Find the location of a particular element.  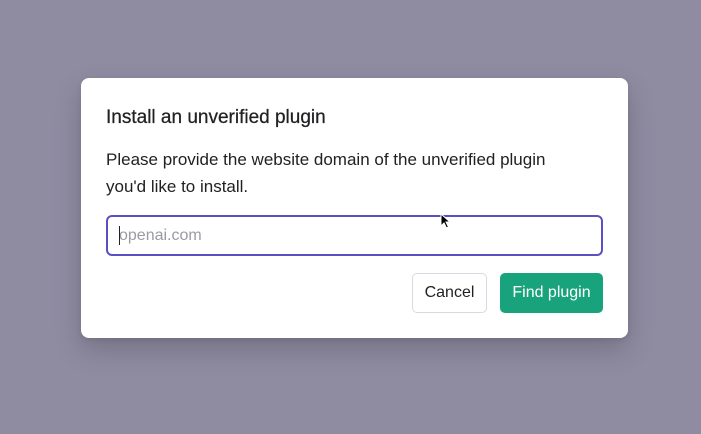

plugin-domain-input is located at coordinates (354, 235).